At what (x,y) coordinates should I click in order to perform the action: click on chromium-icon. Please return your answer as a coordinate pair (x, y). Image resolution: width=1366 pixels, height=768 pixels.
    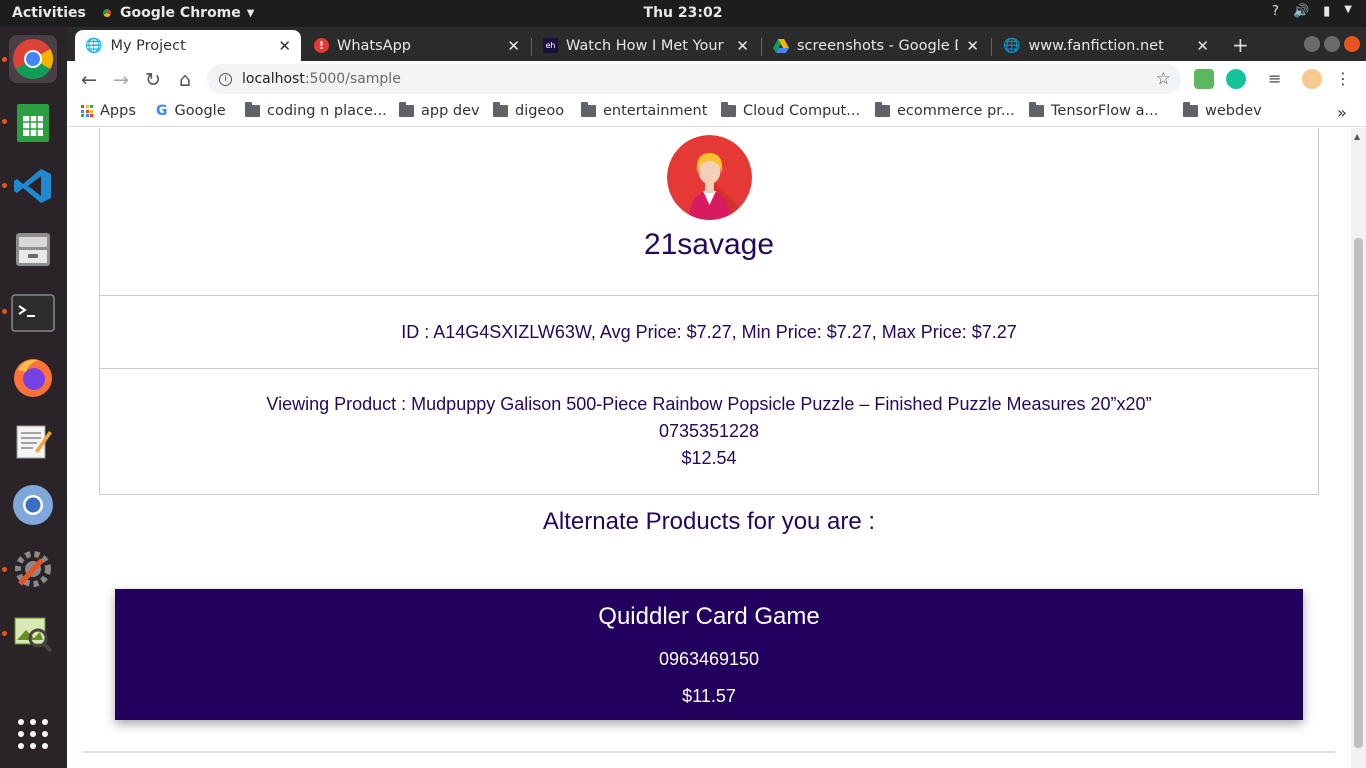
    Looking at the image, I should click on (33, 505).